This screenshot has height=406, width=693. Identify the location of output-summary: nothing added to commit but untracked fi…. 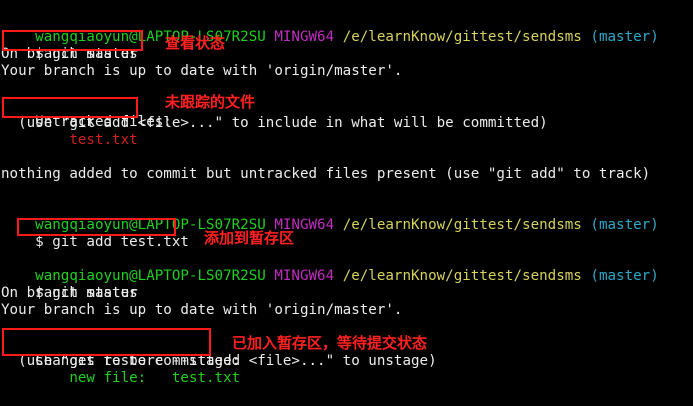
(326, 174).